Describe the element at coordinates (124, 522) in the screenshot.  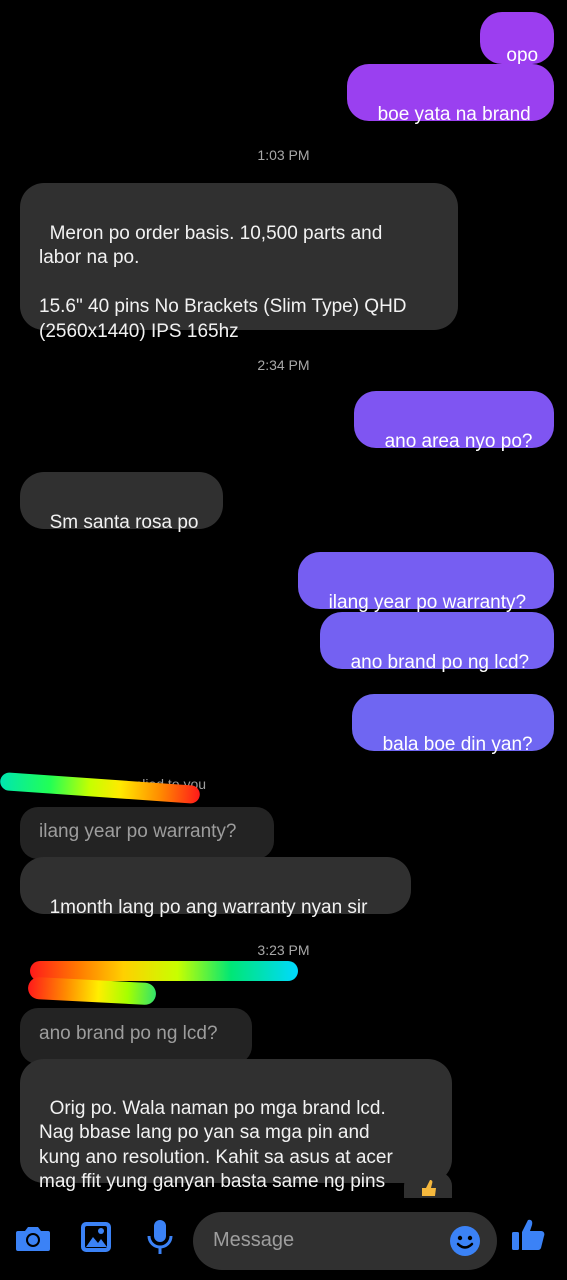
I see `message-text: Sm santa rosa po` at that location.